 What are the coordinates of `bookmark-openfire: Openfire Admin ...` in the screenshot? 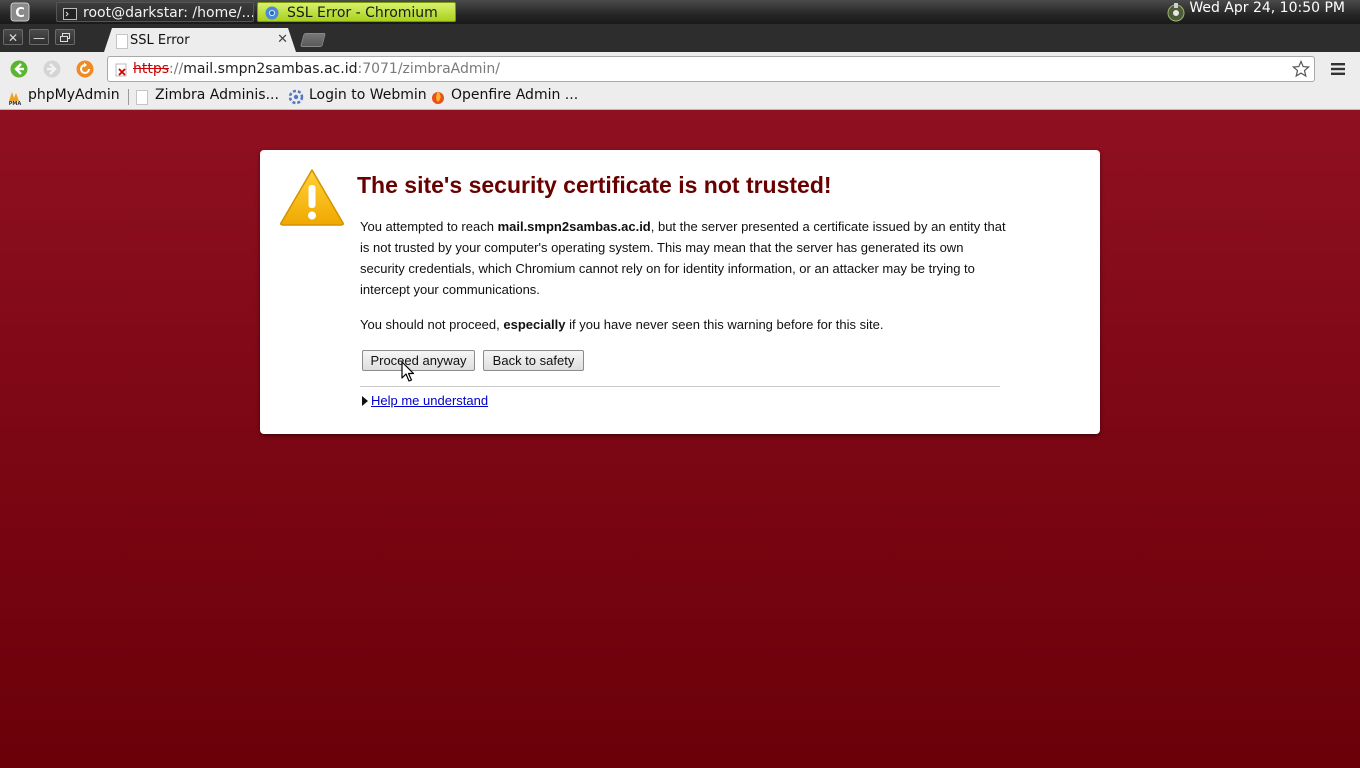 It's located at (504, 97).